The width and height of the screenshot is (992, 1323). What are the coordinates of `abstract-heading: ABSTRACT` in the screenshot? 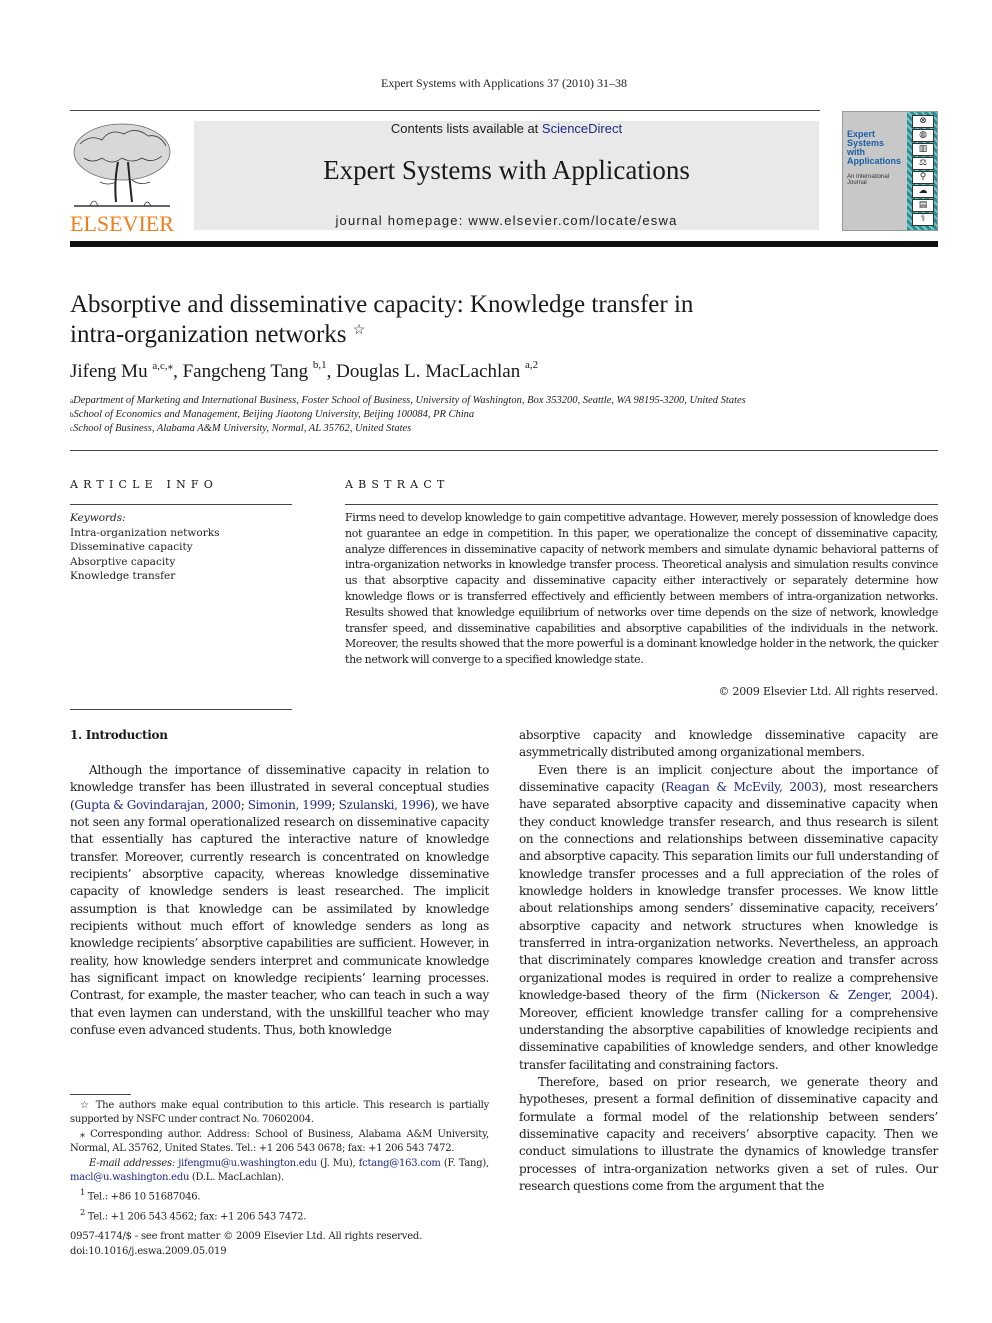 It's located at (397, 484).